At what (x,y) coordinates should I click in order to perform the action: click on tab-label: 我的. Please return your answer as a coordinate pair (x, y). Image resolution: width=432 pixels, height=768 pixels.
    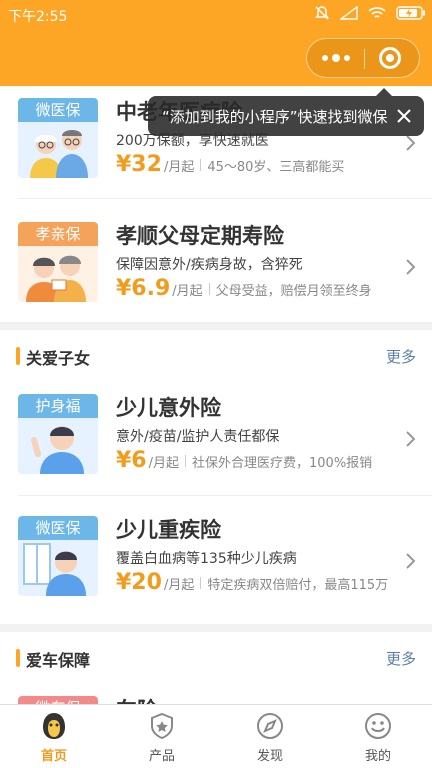
    Looking at the image, I should click on (377, 756).